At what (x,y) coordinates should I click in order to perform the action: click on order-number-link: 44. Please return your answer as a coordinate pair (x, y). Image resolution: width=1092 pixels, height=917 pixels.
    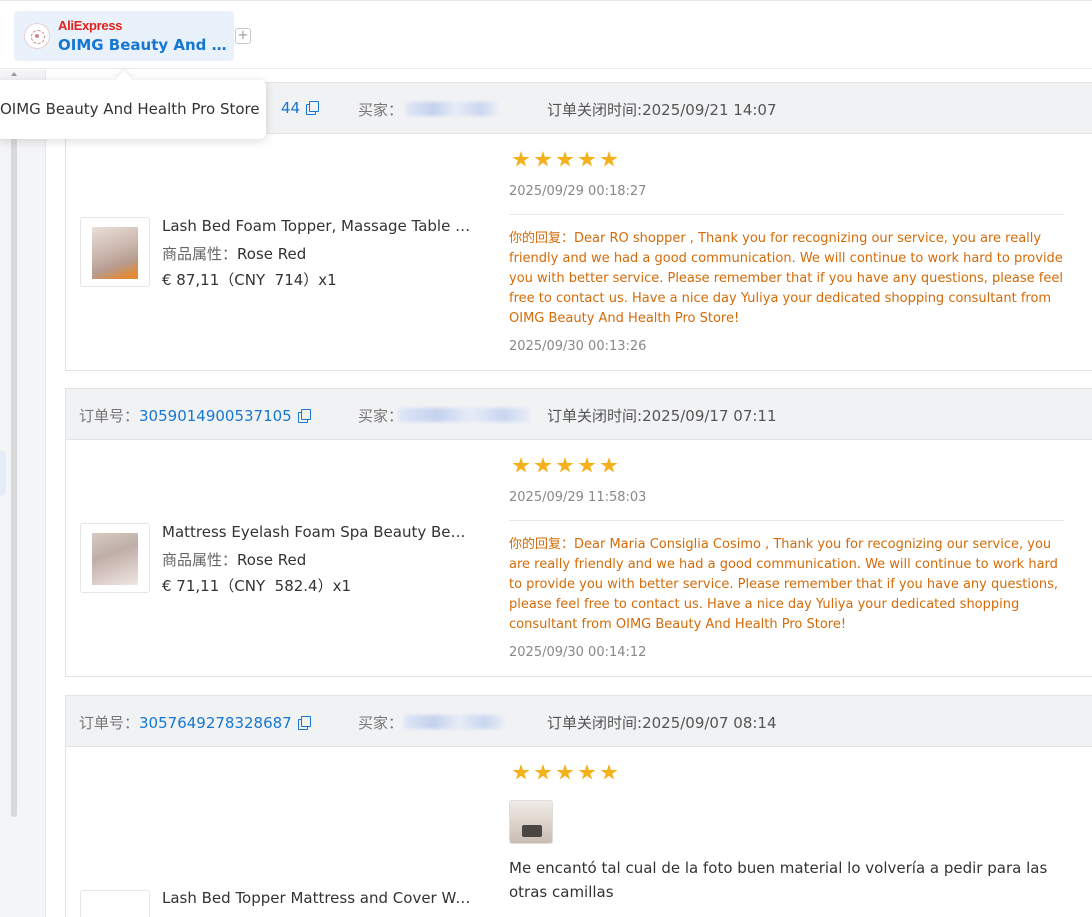
    Looking at the image, I should click on (290, 108).